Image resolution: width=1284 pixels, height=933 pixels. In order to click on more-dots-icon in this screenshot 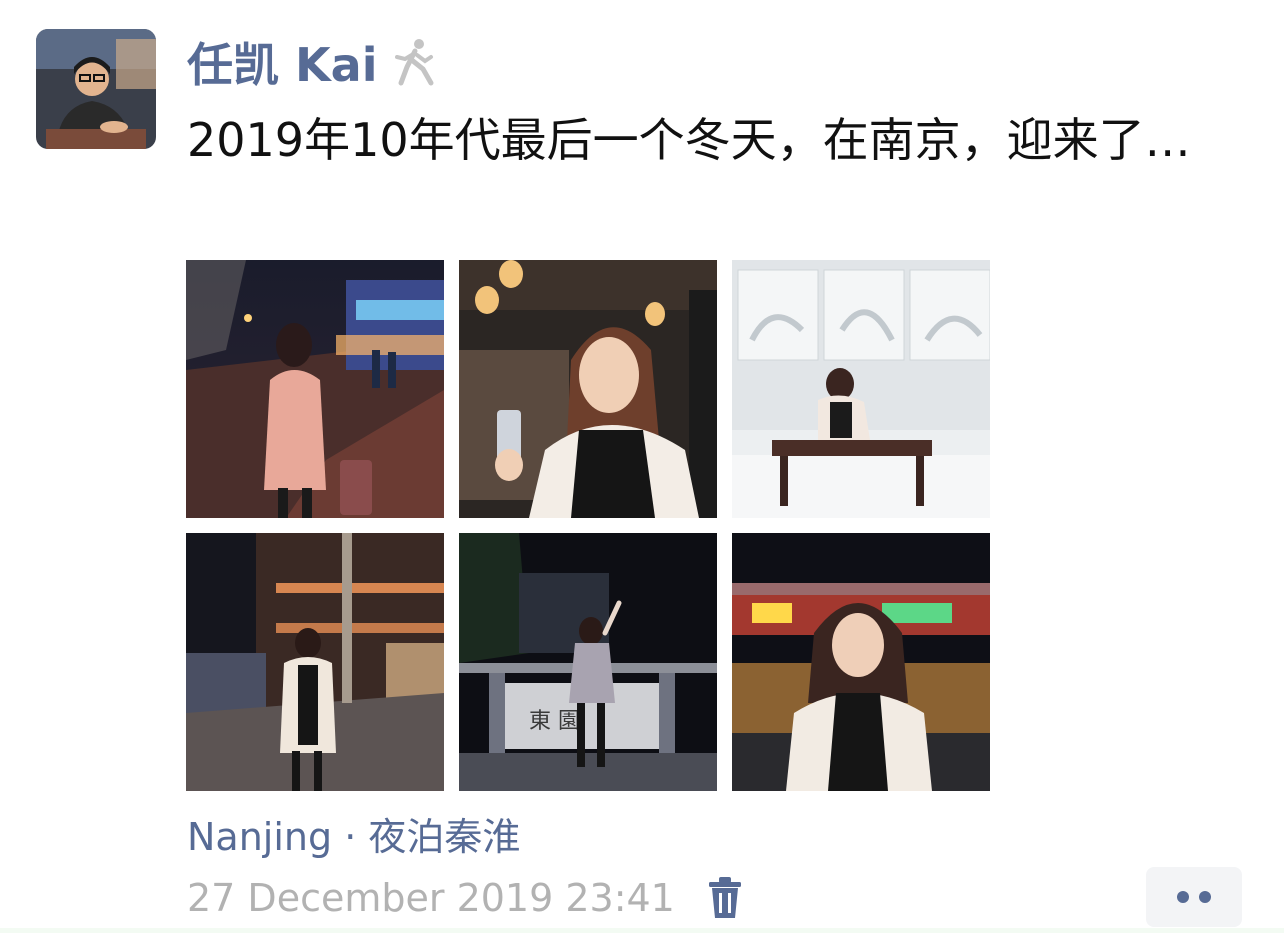, I will do `click(1194, 897)`.